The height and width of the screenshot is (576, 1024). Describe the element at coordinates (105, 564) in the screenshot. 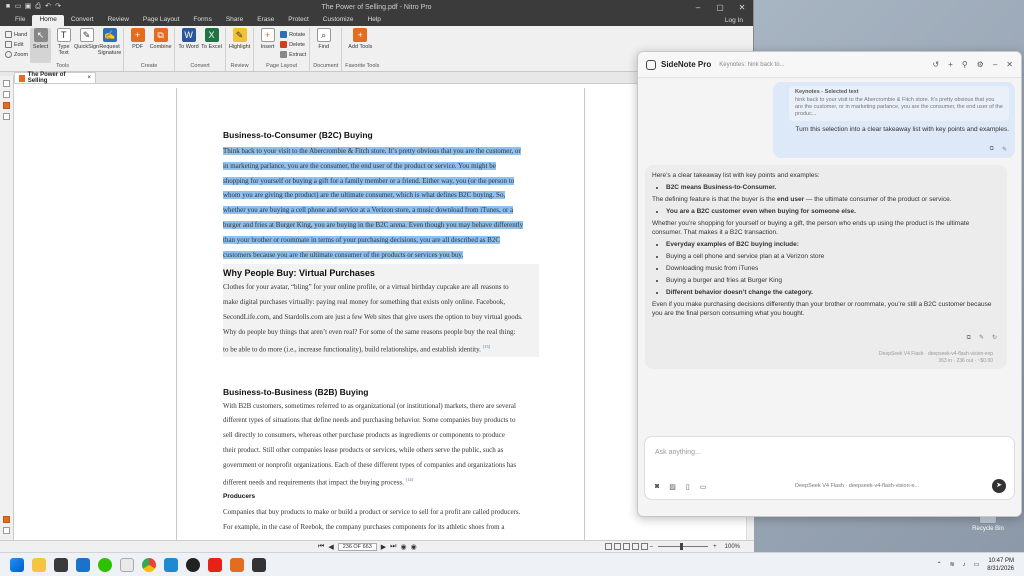

I see `wechat-icon` at that location.